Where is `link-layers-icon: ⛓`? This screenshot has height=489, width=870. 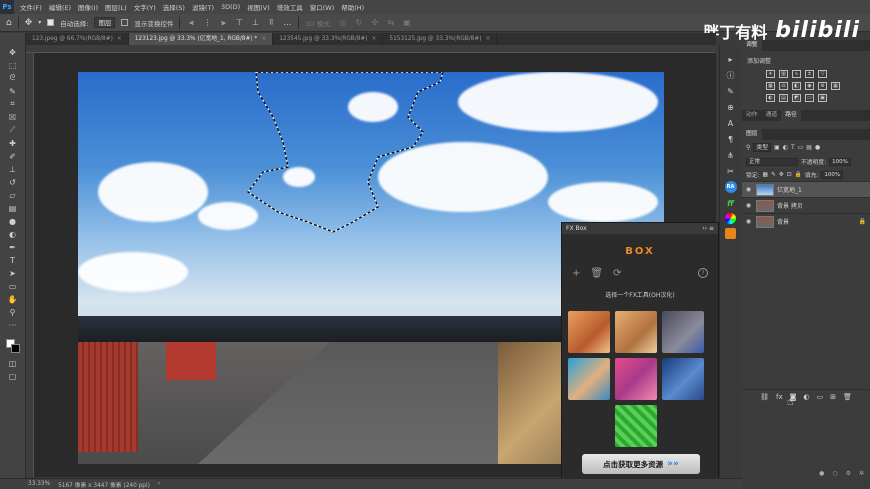 link-layers-icon: ⛓ is located at coordinates (764, 397).